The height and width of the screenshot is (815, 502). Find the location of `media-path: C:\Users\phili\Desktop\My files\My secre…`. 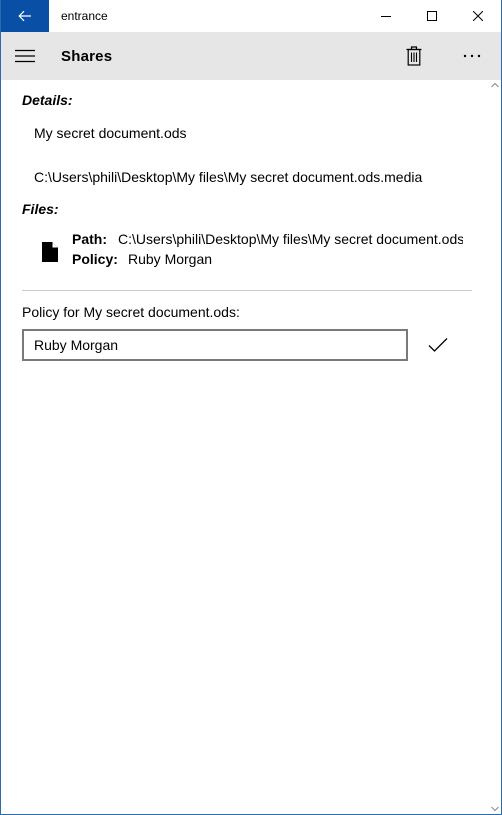

media-path: C:\Users\phili\Desktop\My files\My secre… is located at coordinates (228, 177).